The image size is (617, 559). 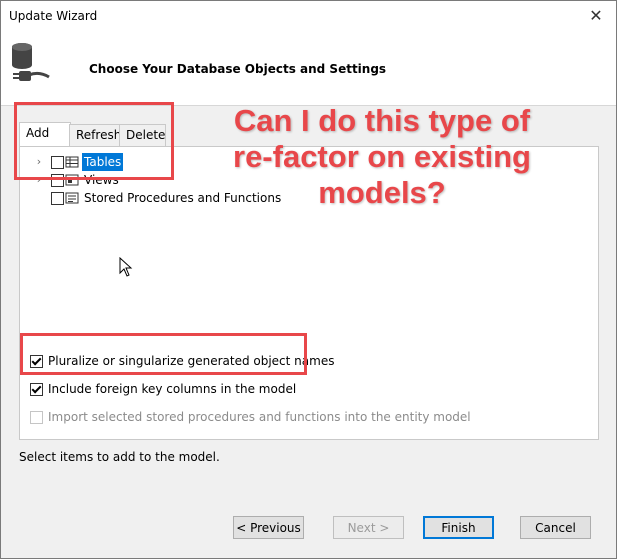 I want to click on foreign-key-label: Include foreign key columns in the model, so click(x=172, y=389).